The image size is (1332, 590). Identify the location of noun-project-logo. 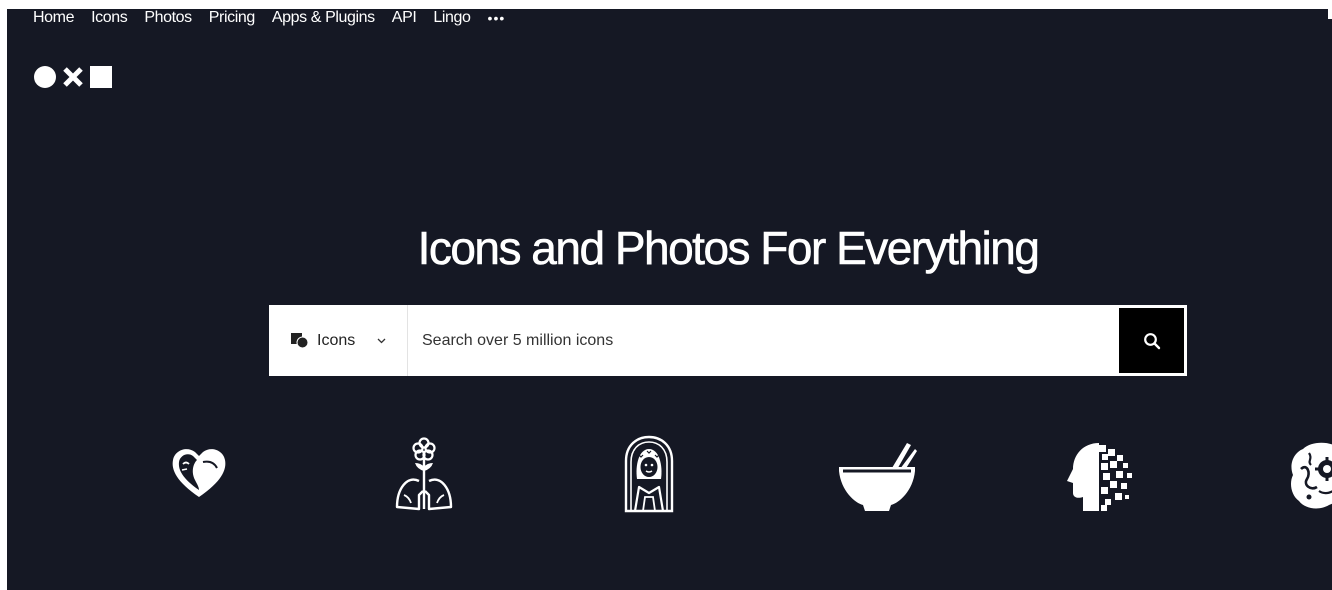
(73, 77).